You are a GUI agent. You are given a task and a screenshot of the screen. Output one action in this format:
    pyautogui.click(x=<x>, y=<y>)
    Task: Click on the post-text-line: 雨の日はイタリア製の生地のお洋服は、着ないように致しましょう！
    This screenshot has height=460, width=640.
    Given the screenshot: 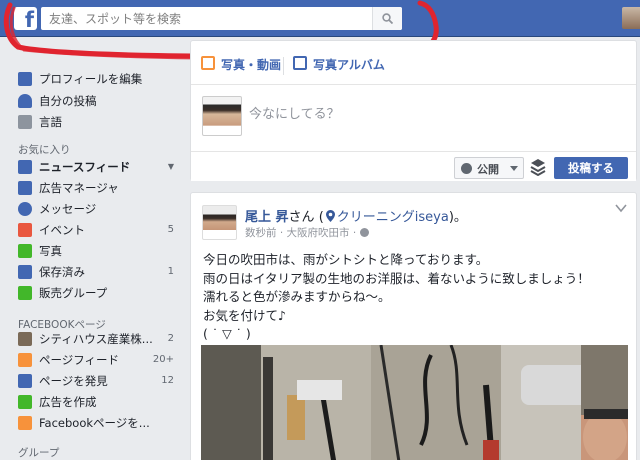 What is the action you would take?
    pyautogui.click(x=396, y=278)
    